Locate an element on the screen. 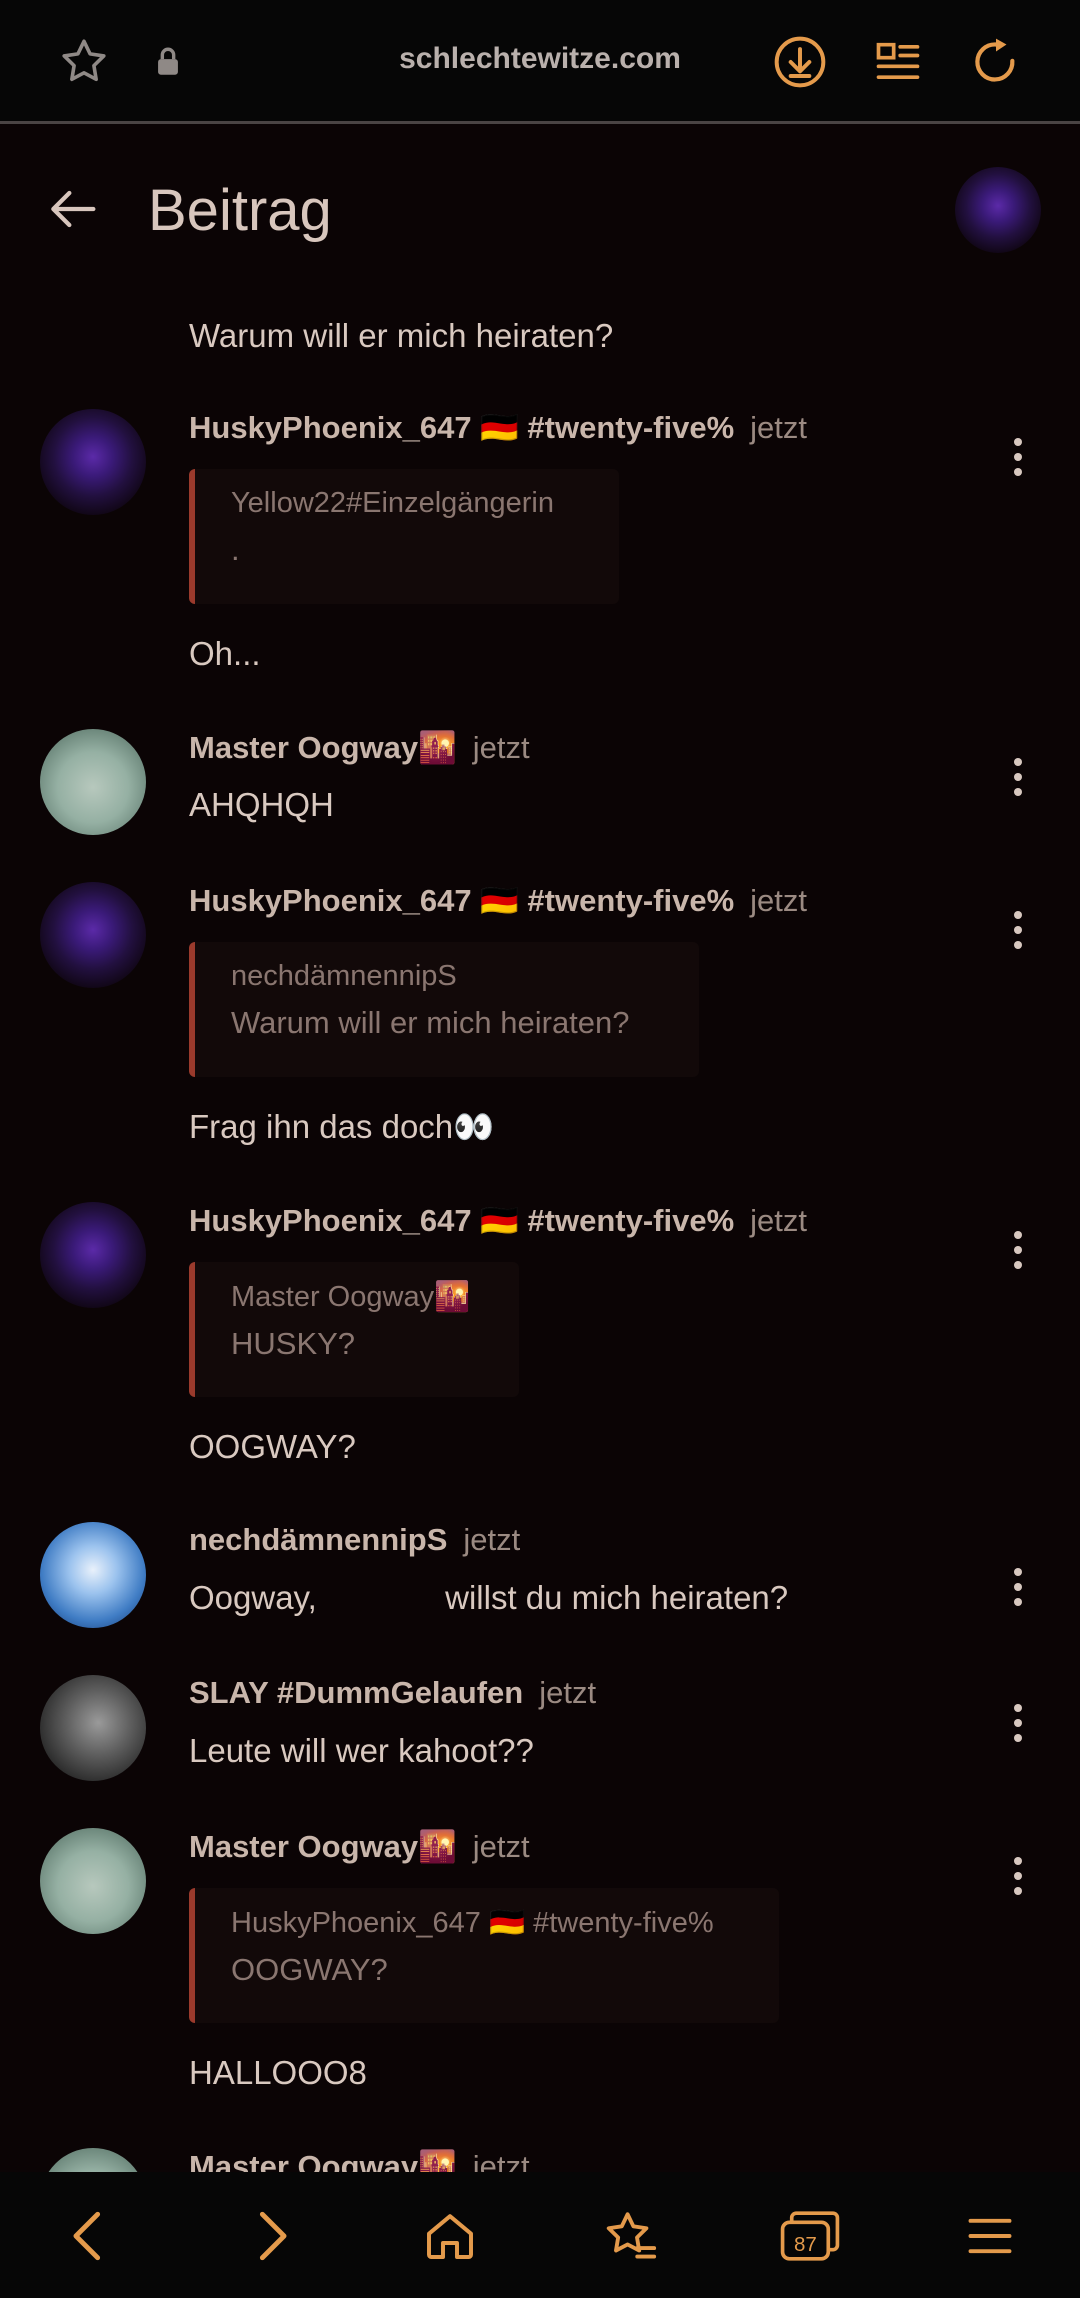 The width and height of the screenshot is (1080, 2298). message-text-content: Frag ihn das doch👀 is located at coordinates (342, 1126).